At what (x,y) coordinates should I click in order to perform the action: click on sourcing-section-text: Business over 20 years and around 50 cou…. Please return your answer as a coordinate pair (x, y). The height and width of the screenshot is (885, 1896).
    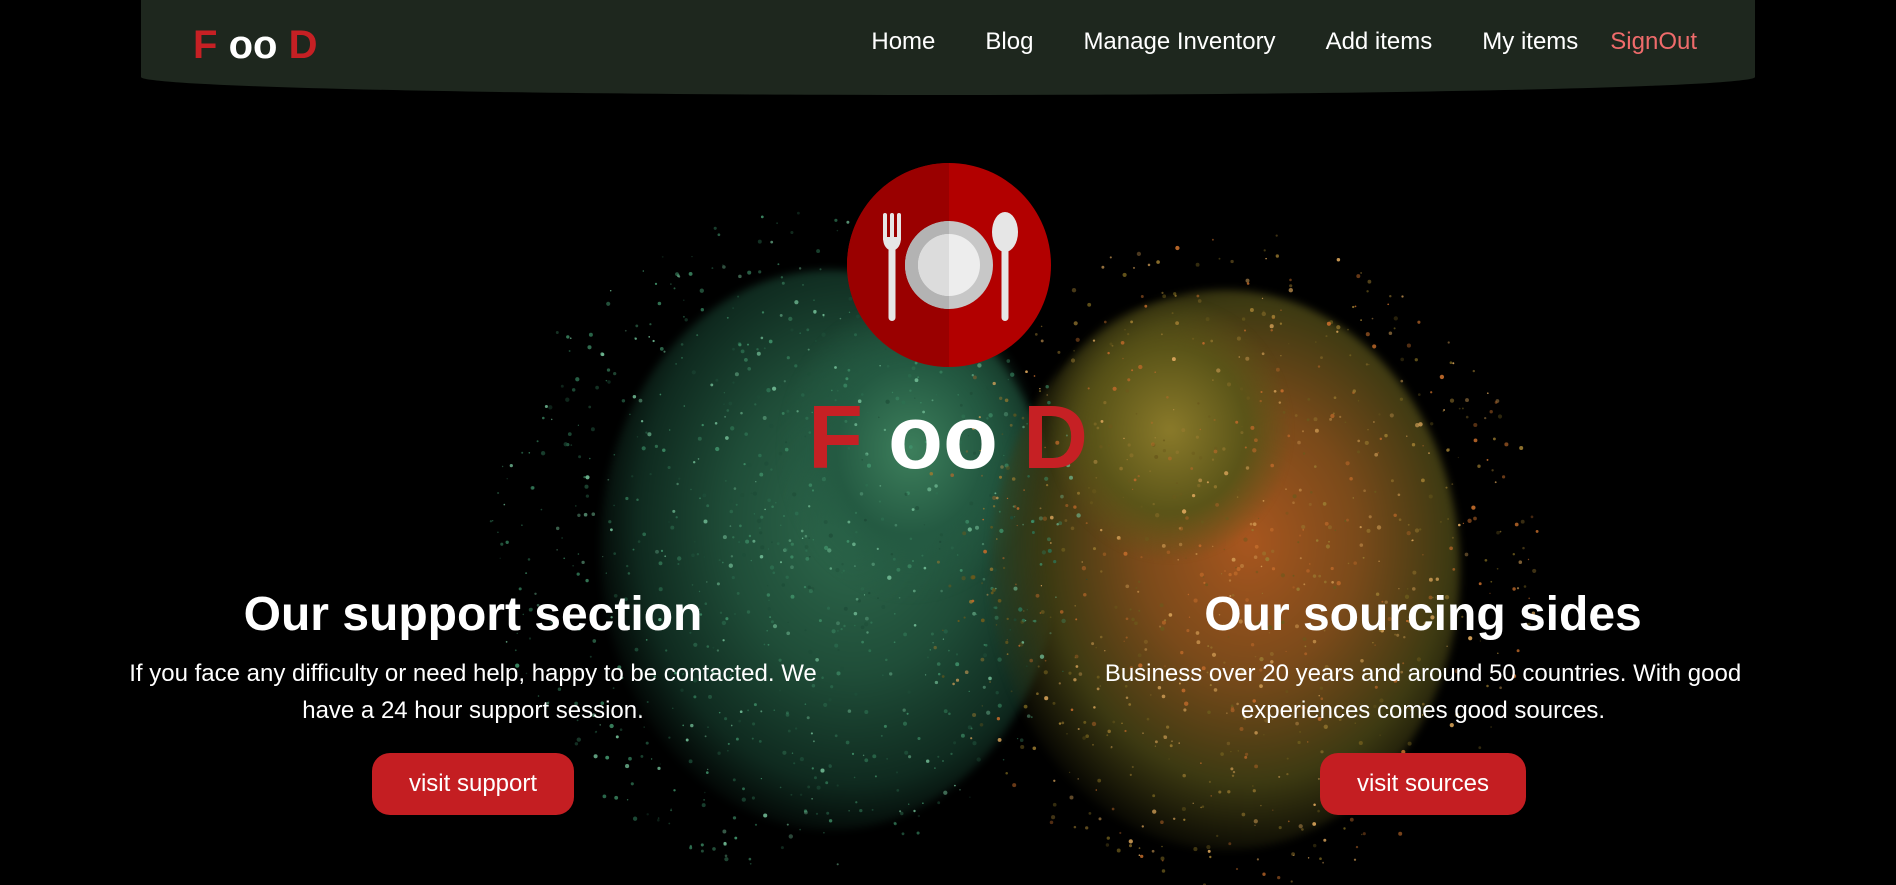
    Looking at the image, I should click on (1423, 692).